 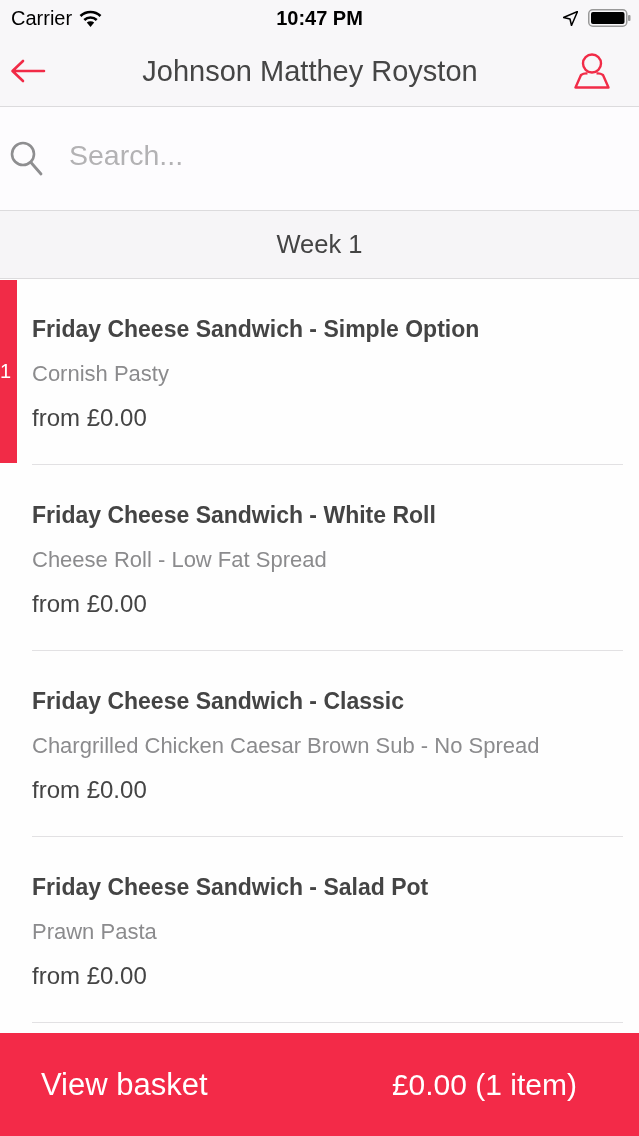 I want to click on item-description: Chargrilled Chicken Caesar Brown Sub - No Spread, so click(x=286, y=746).